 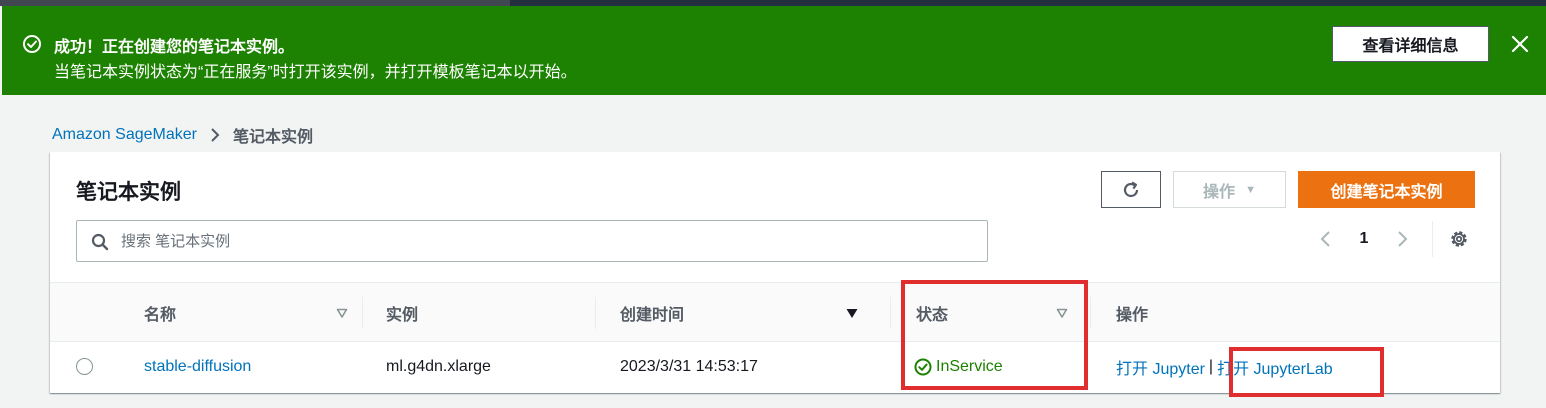 I want to click on sort-descending-icon, so click(x=852, y=313).